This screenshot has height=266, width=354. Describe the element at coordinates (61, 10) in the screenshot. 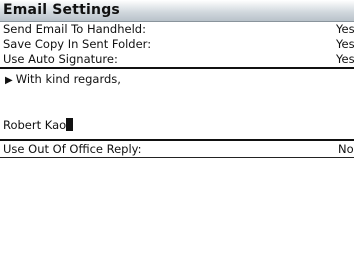

I see `page-title: Email Settings` at that location.